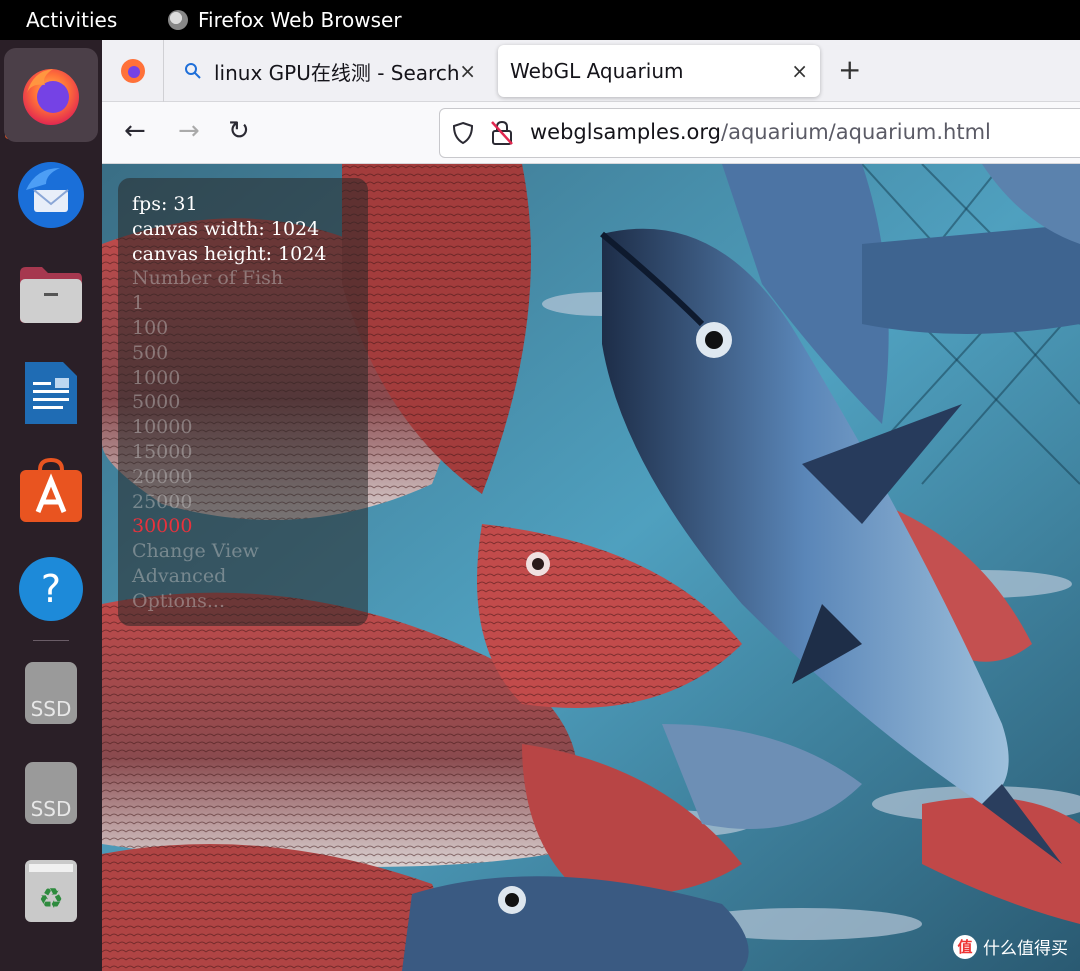 This screenshot has height=971, width=1080. Describe the element at coordinates (250, 303) in the screenshot. I see `fish-option-1: 1` at that location.